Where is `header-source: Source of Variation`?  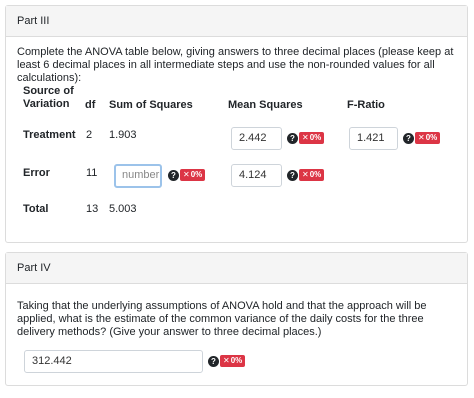 header-source: Source of Variation is located at coordinates (48, 98).